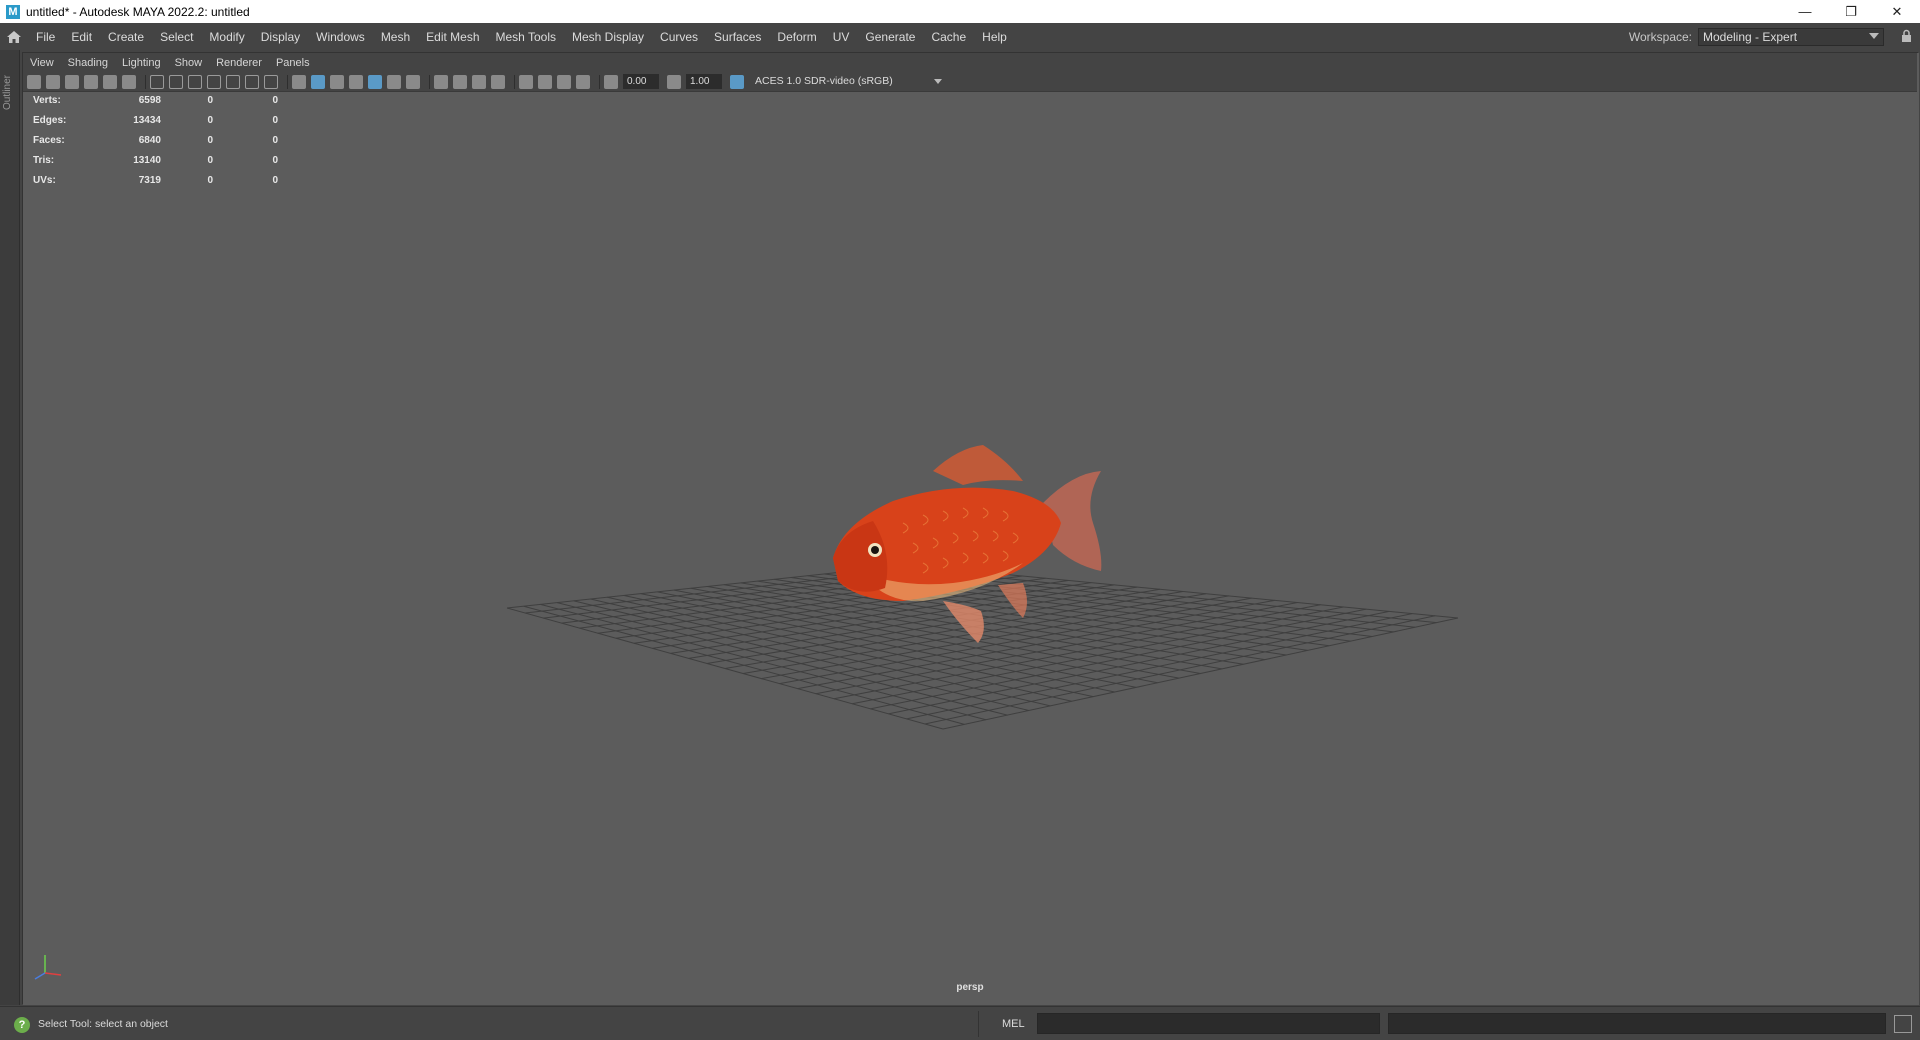 This screenshot has width=1920, height=1040. I want to click on motion-blur-icon, so click(460, 81).